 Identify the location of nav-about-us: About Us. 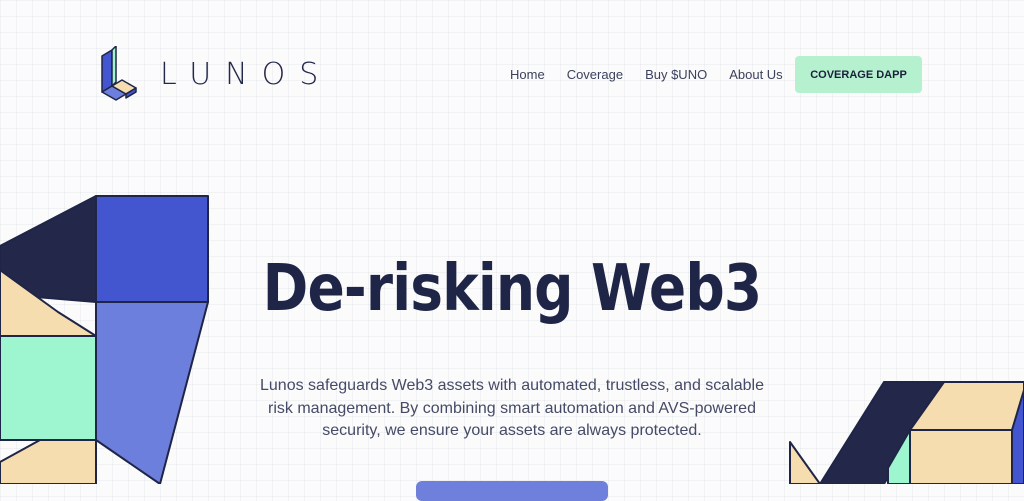
(755, 74).